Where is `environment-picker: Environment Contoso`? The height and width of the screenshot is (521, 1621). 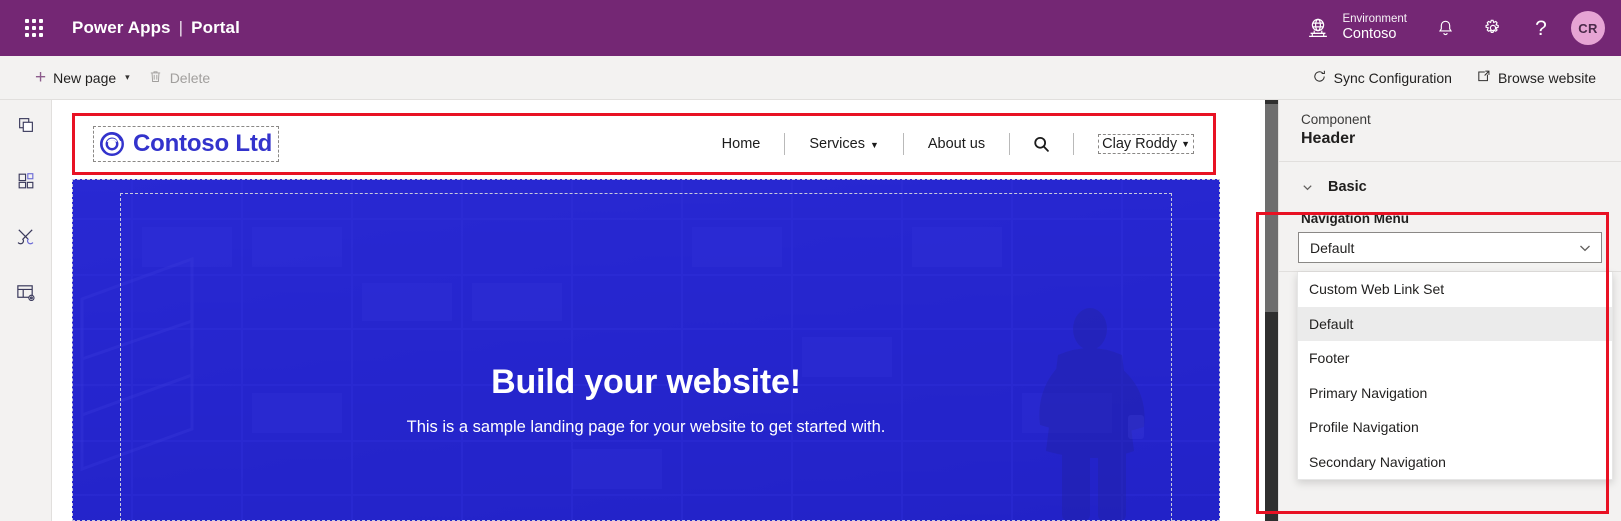 environment-picker: Environment Contoso is located at coordinates (1356, 28).